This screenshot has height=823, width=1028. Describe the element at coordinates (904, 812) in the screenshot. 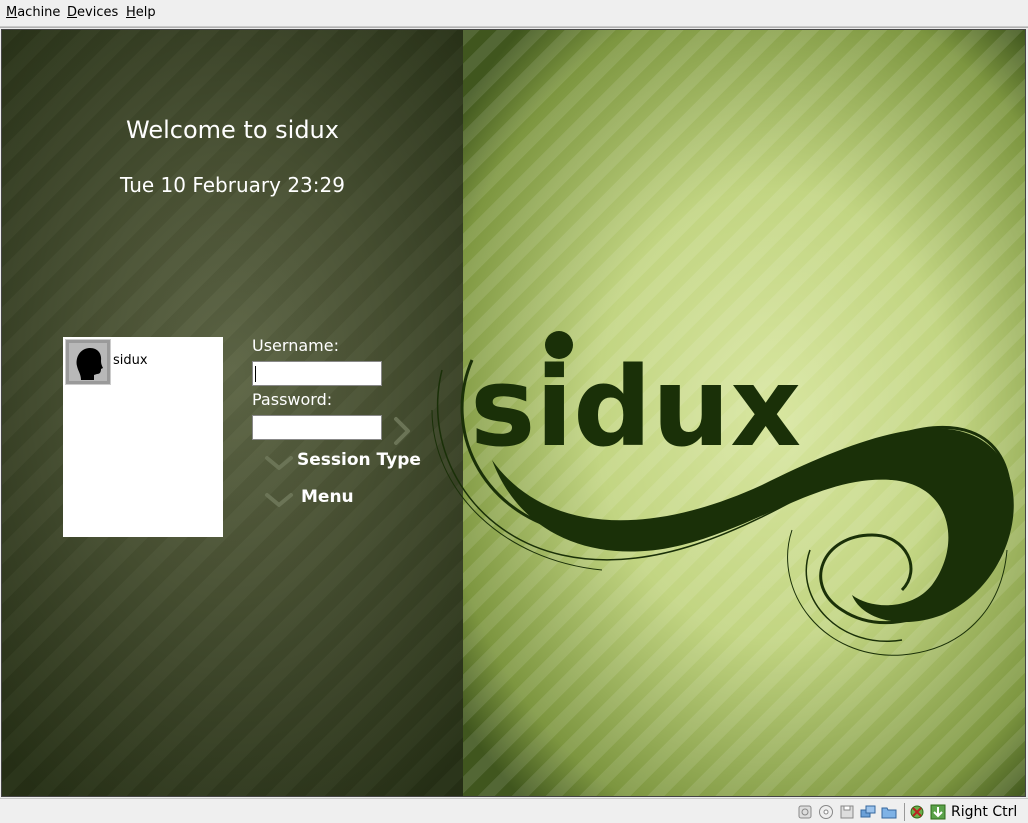

I see `statusbar-divider` at that location.